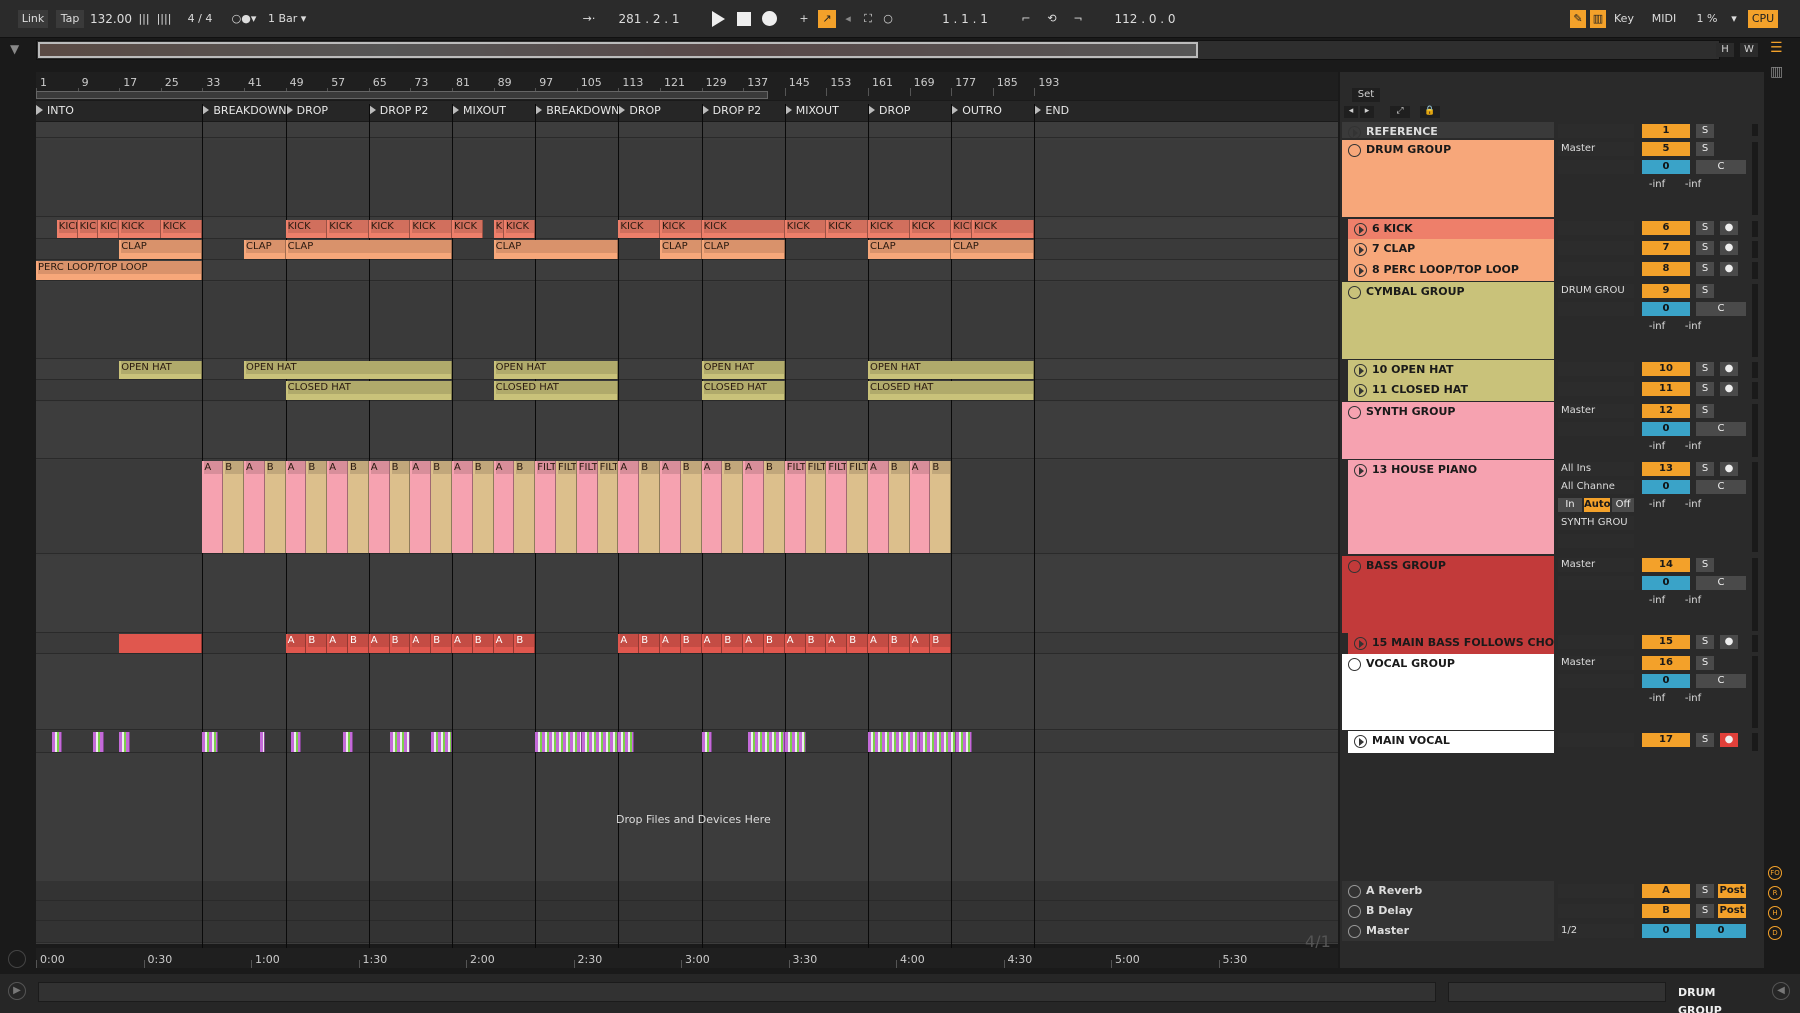  What do you see at coordinates (1451, 270) in the screenshot?
I see `track-name: 8 PERC LOOP/TOP LOOP` at bounding box center [1451, 270].